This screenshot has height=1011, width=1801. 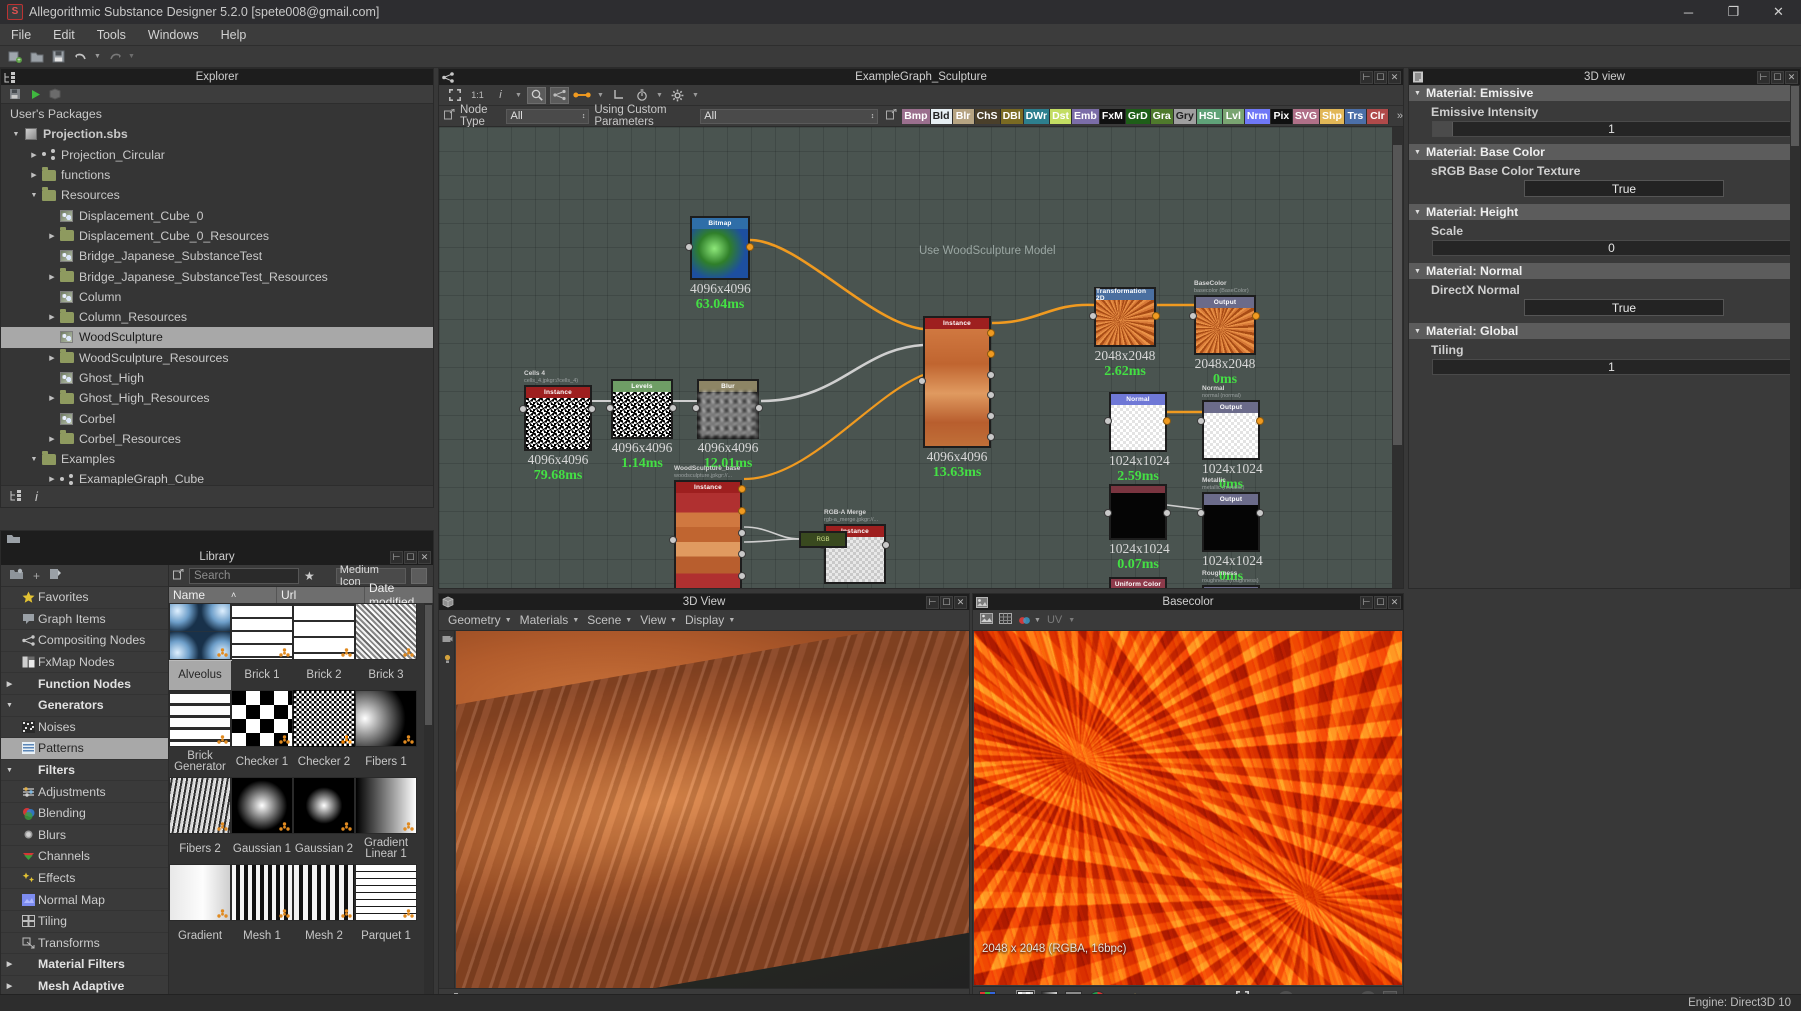 I want to click on category-arrow-icon: ▶, so click(x=9, y=986).